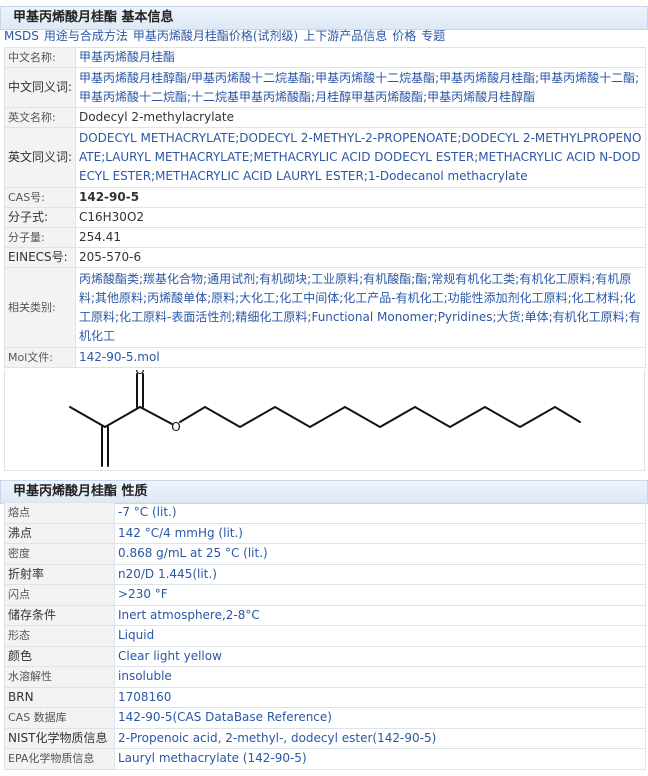  What do you see at coordinates (40, 257) in the screenshot?
I see `label-einecs: EINECS号:` at bounding box center [40, 257].